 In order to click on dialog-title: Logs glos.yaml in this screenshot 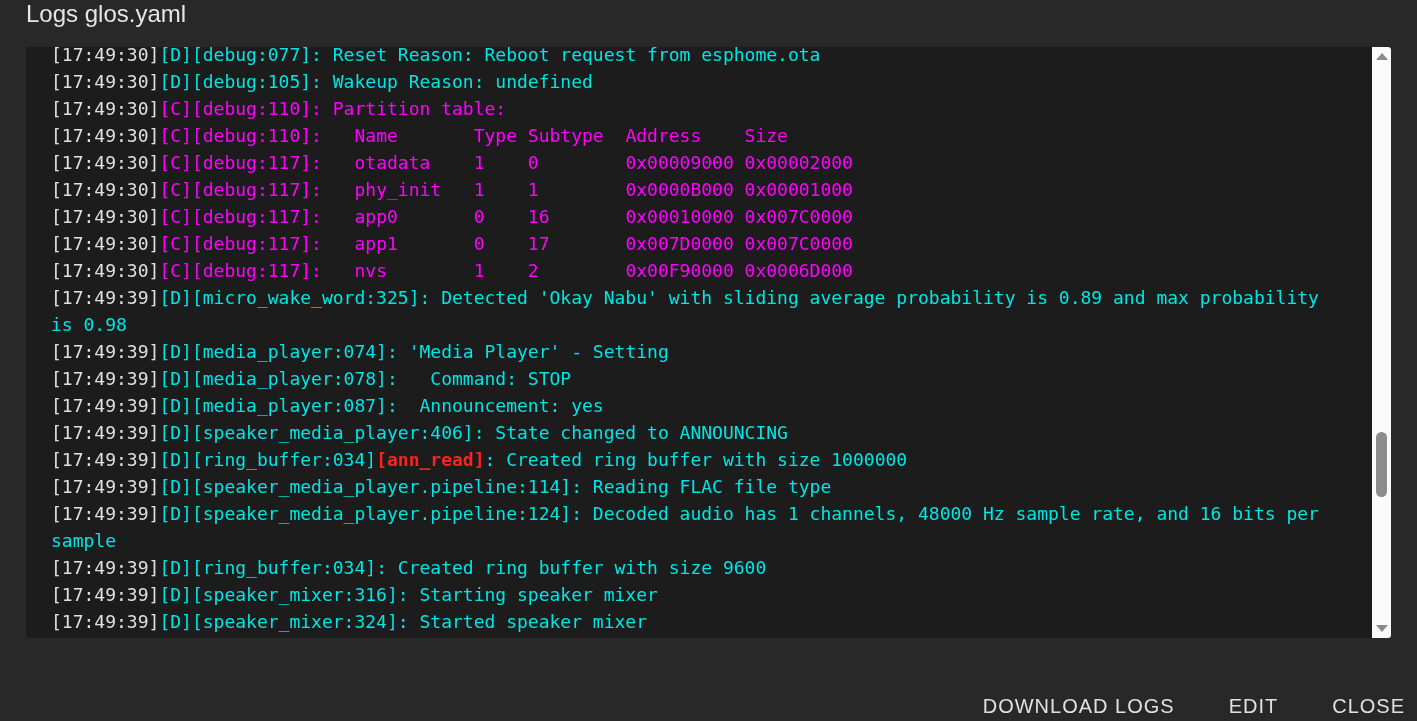, I will do `click(106, 14)`.